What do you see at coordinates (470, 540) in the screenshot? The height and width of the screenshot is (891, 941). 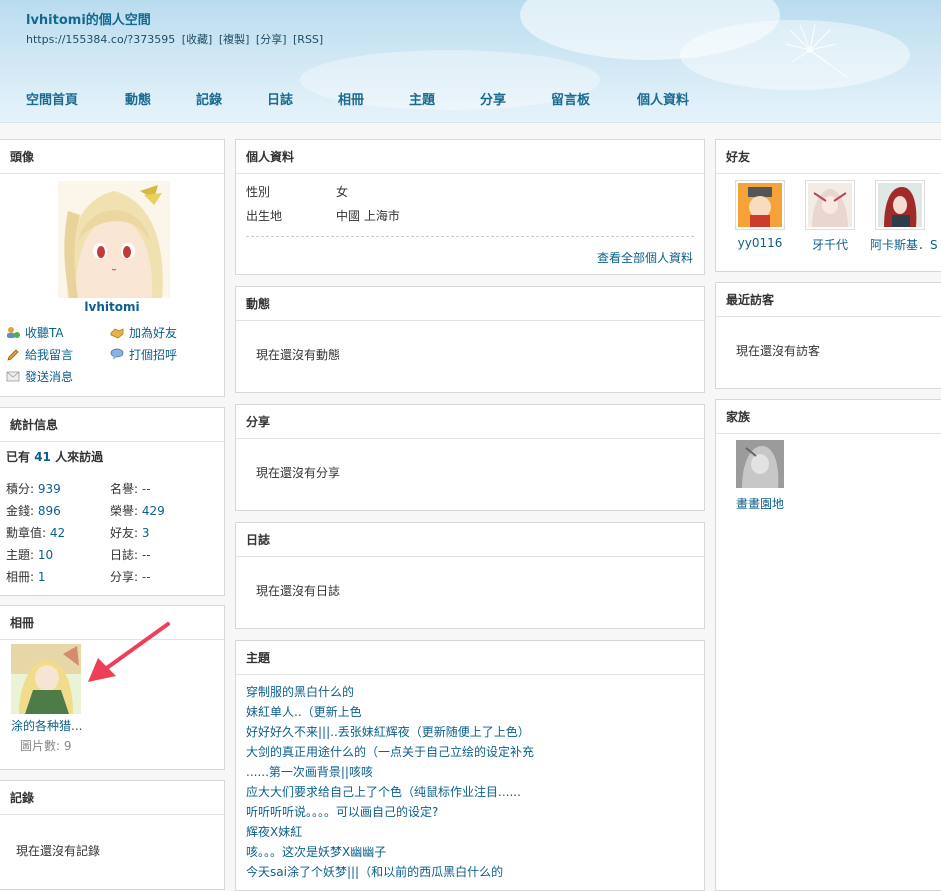 I see `panel-title: 日誌` at bounding box center [470, 540].